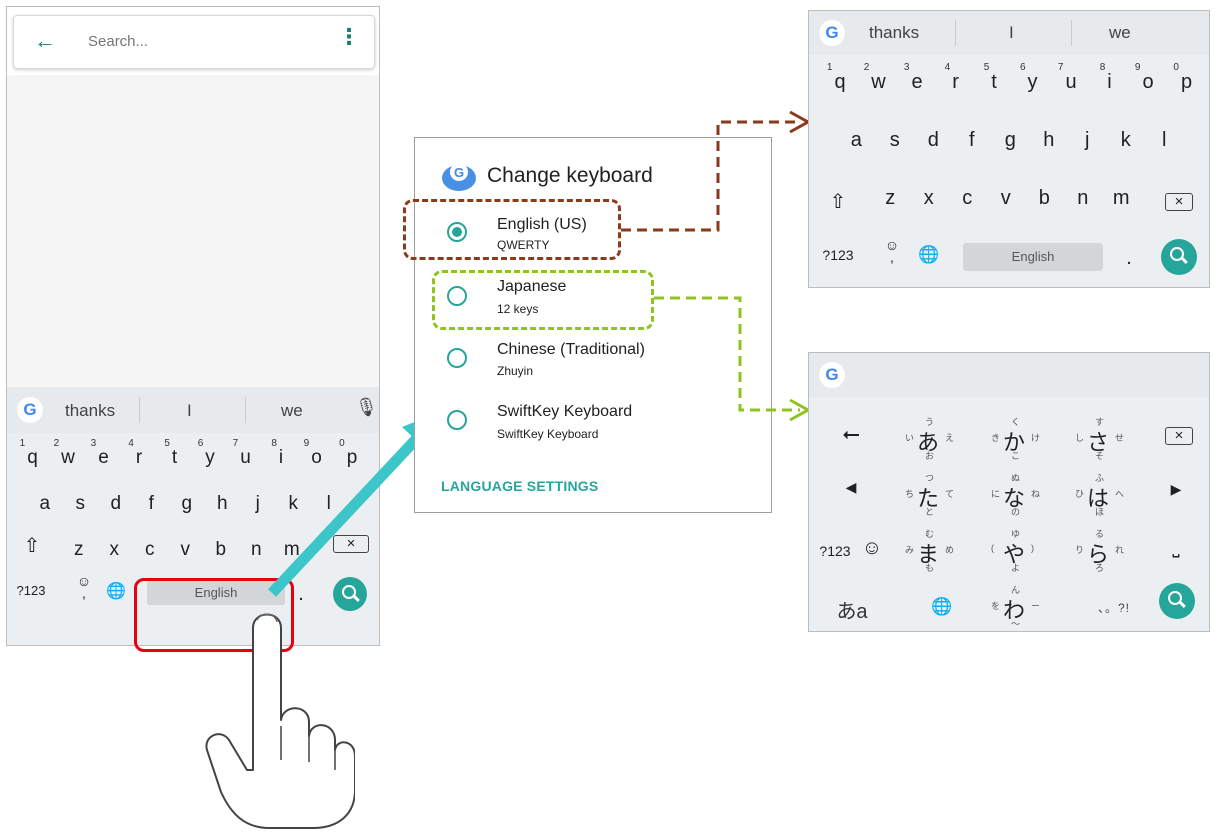  What do you see at coordinates (1100, 456) in the screenshot?
I see `kana-flick-down: そ` at bounding box center [1100, 456].